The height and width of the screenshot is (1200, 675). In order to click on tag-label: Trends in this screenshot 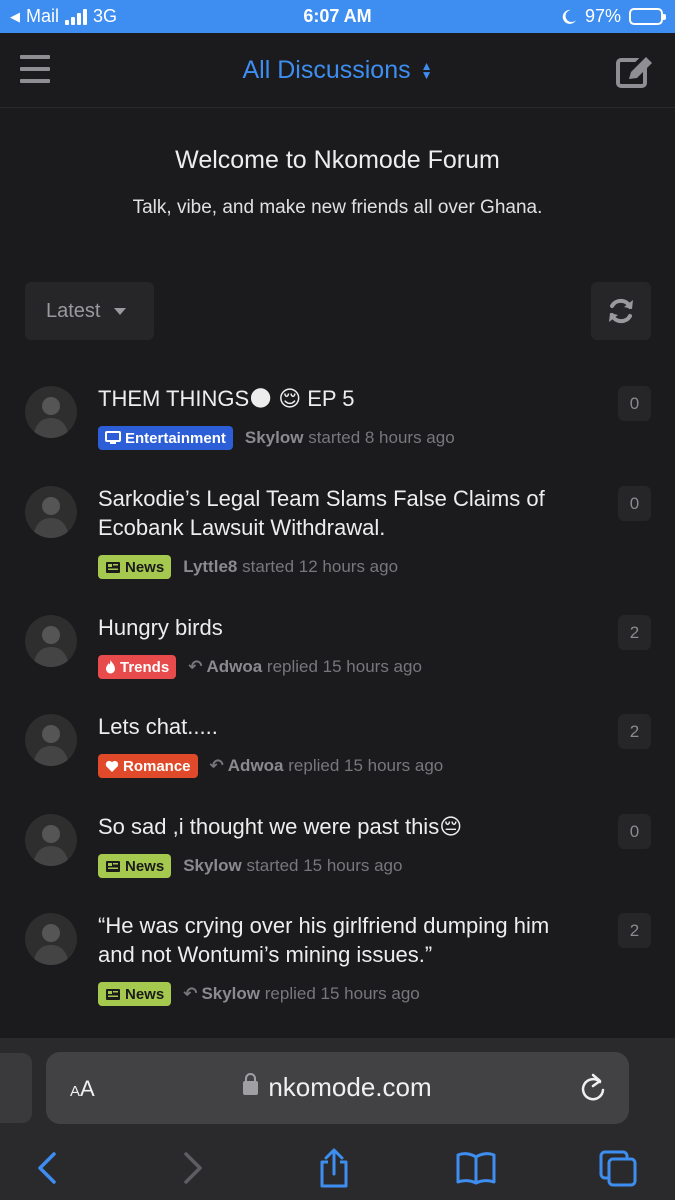, I will do `click(145, 667)`.